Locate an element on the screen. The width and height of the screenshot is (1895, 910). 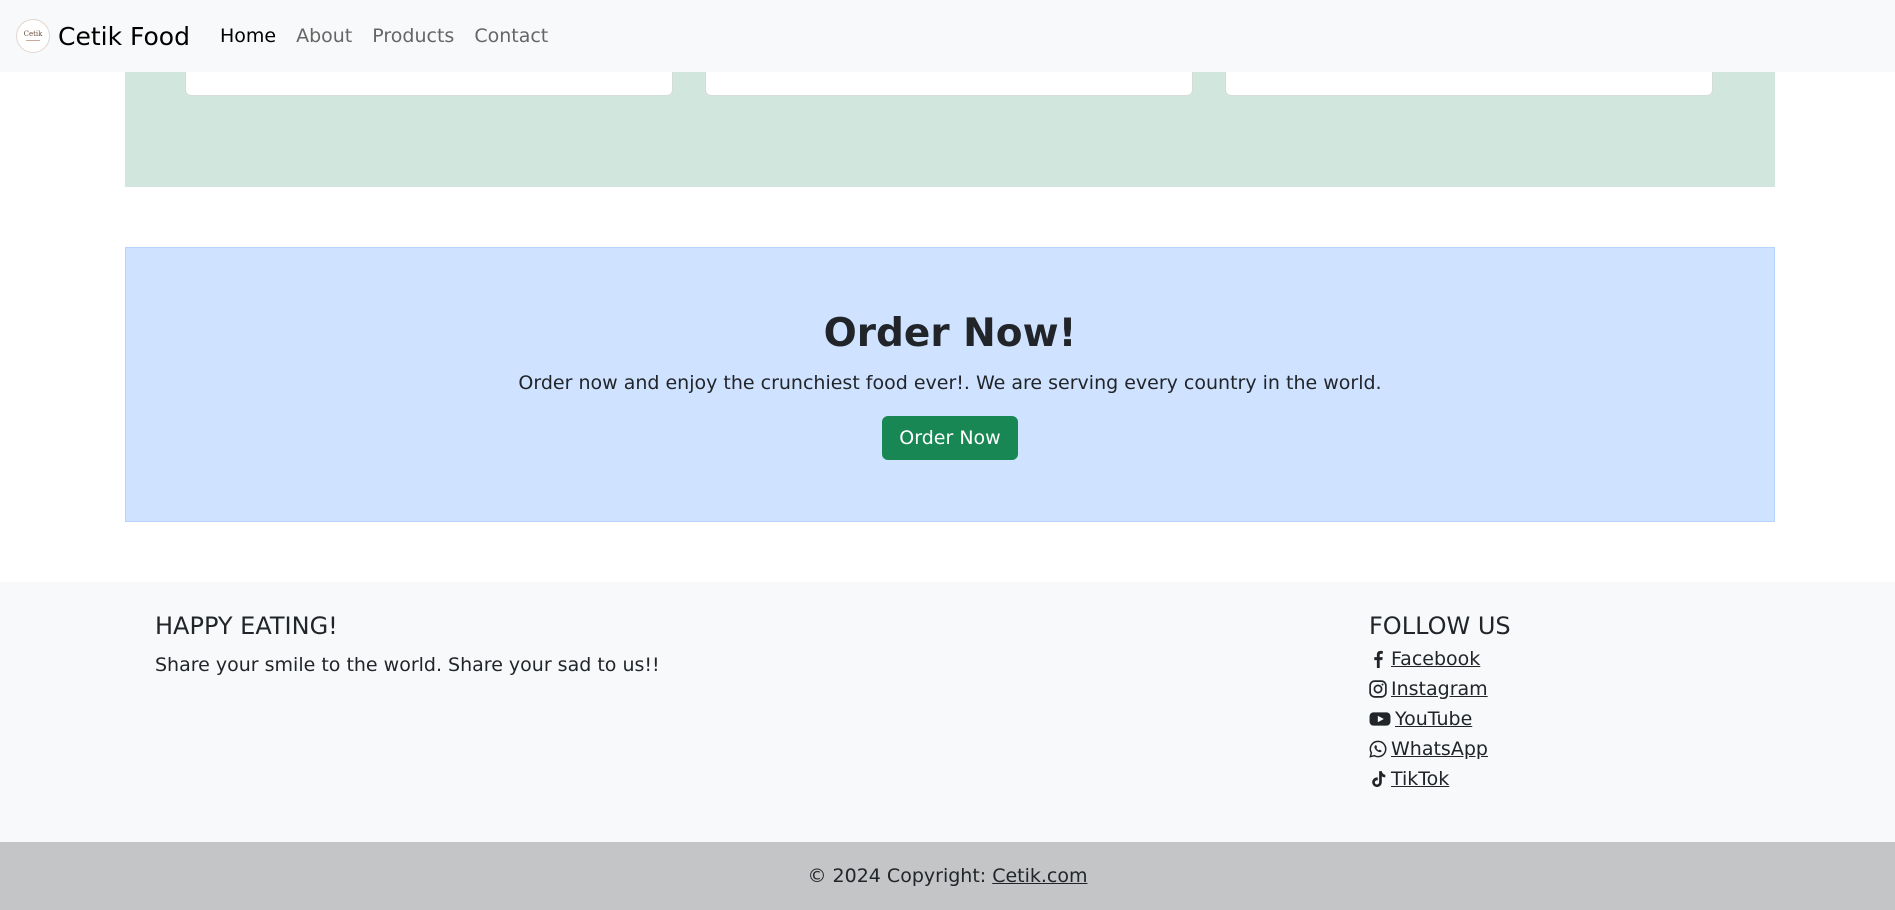
whatsapp-label: WhatsApp is located at coordinates (1439, 749).